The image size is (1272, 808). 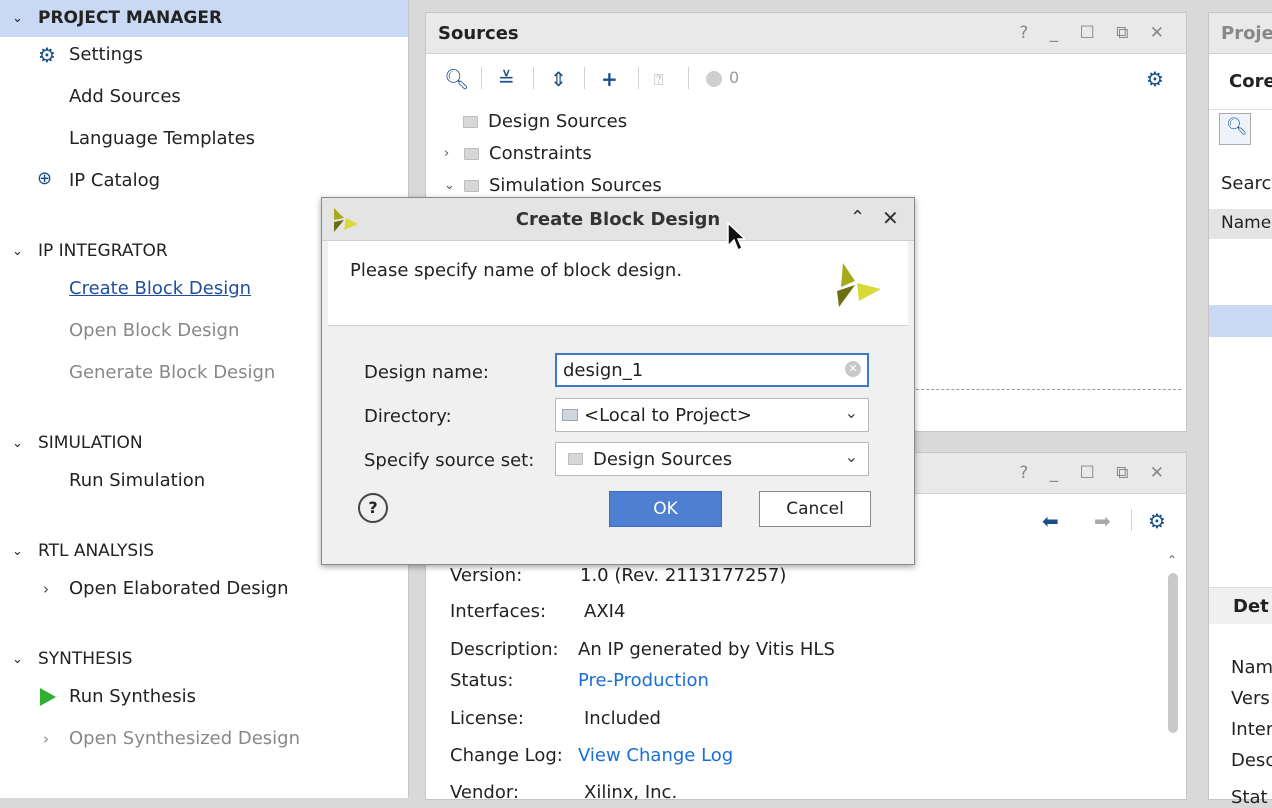 What do you see at coordinates (857, 217) in the screenshot?
I see `collapse-icon: ⌃` at bounding box center [857, 217].